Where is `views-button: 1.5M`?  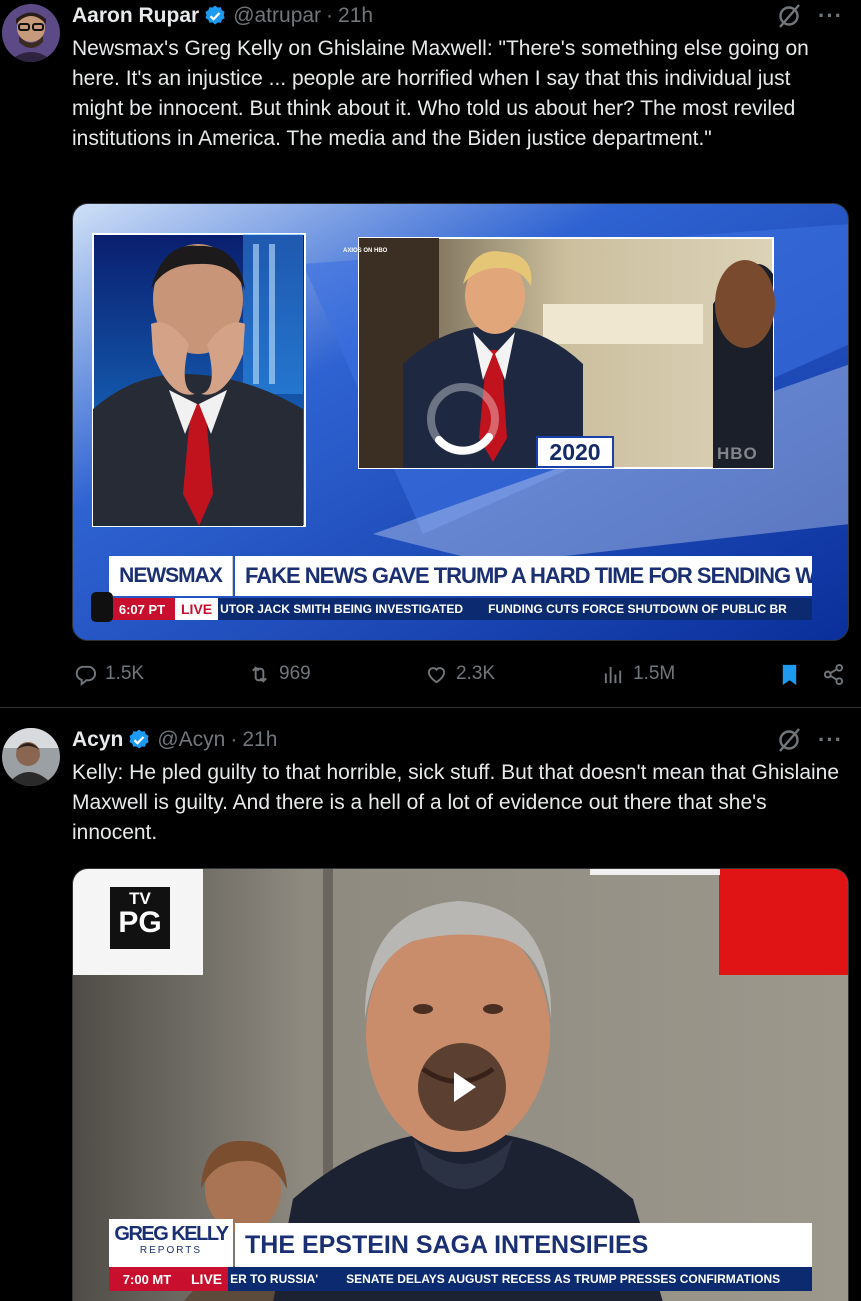
views-button: 1.5M is located at coordinates (638, 674).